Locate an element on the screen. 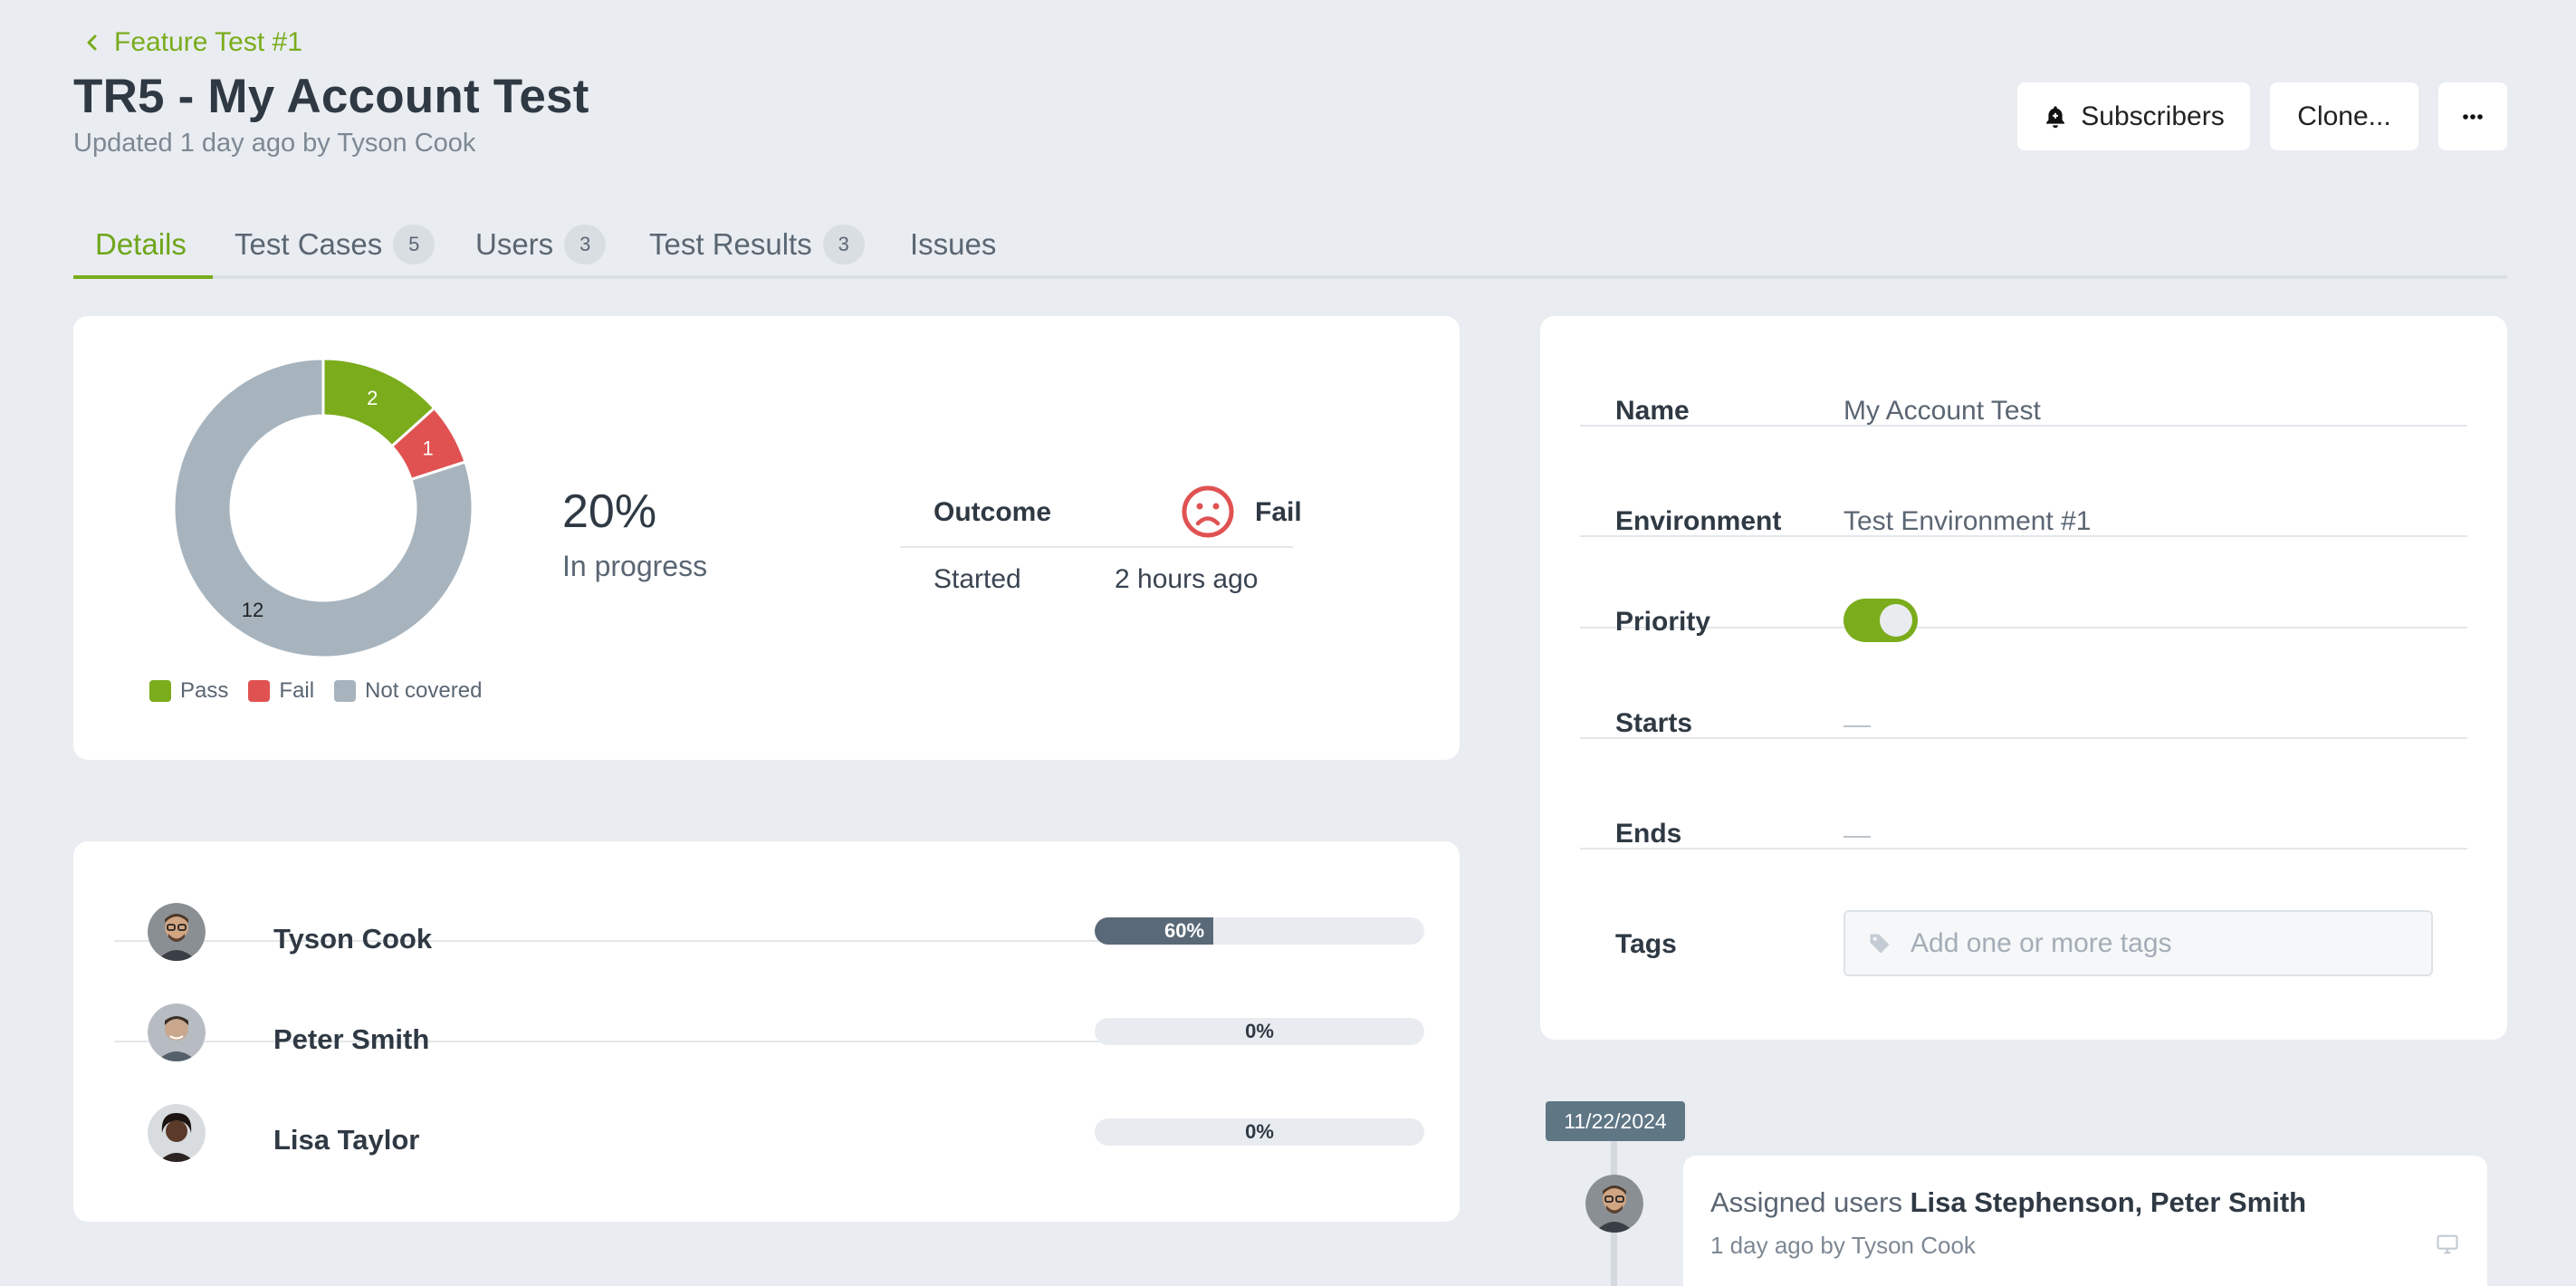  tab-label: Test Cases is located at coordinates (309, 244).